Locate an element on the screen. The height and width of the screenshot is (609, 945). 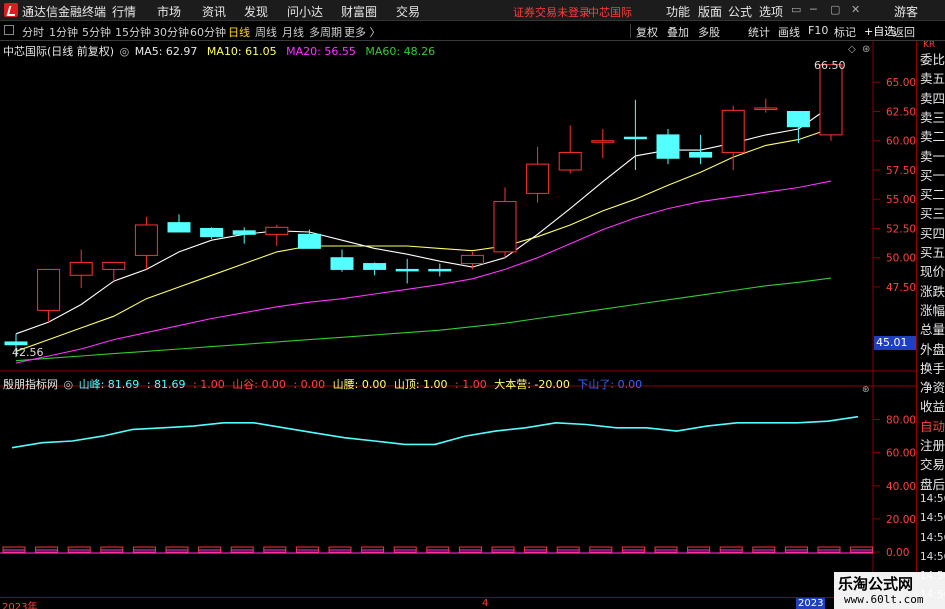
maximize-icon: ▢ is located at coordinates (835, 9).